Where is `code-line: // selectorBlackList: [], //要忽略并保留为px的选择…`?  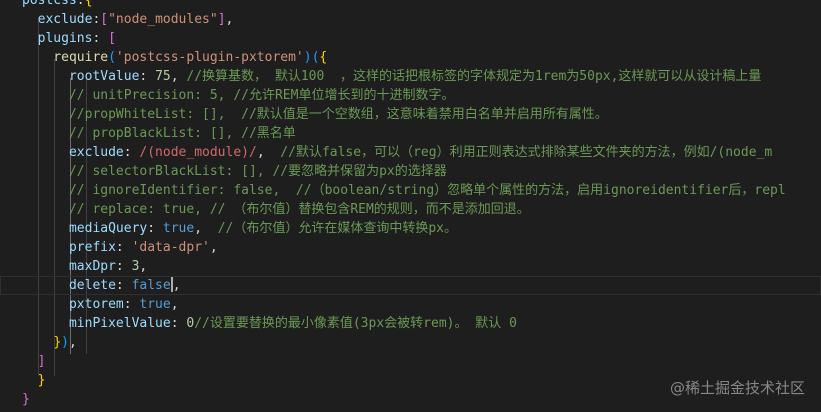 code-line: // selectorBlackList: [], //要忽略并保留为px的选择… is located at coordinates (410, 171).